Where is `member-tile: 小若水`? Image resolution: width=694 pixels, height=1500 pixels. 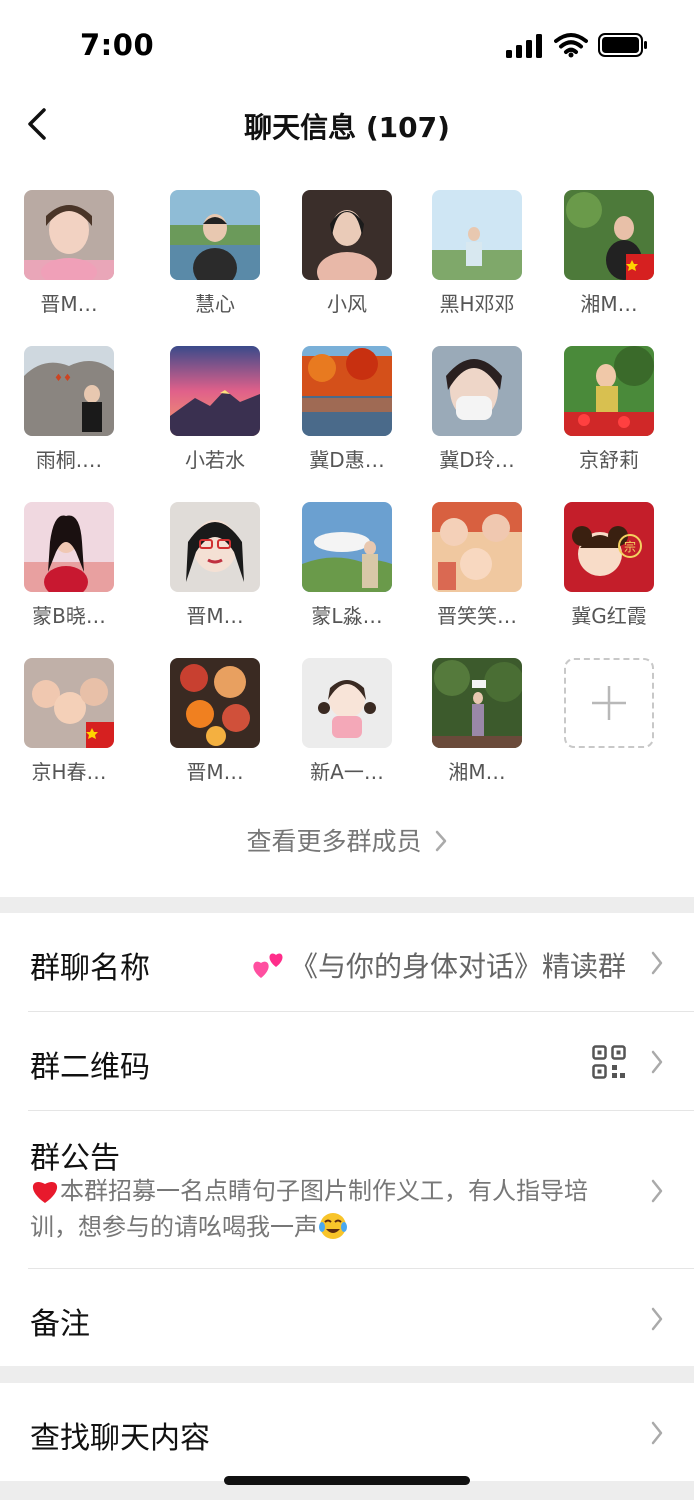 member-tile: 小若水 is located at coordinates (215, 416).